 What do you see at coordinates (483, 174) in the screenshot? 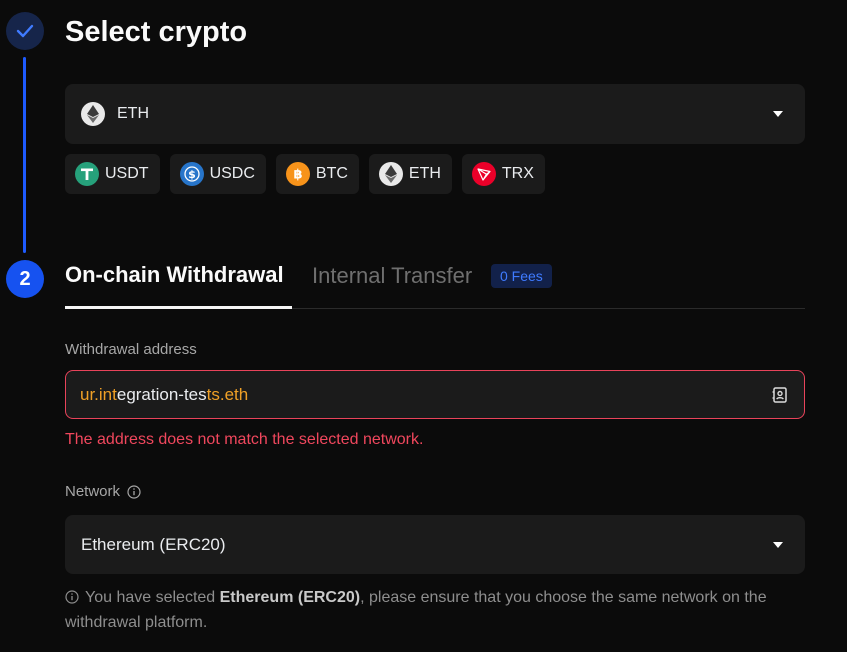
I see `tron-icon` at bounding box center [483, 174].